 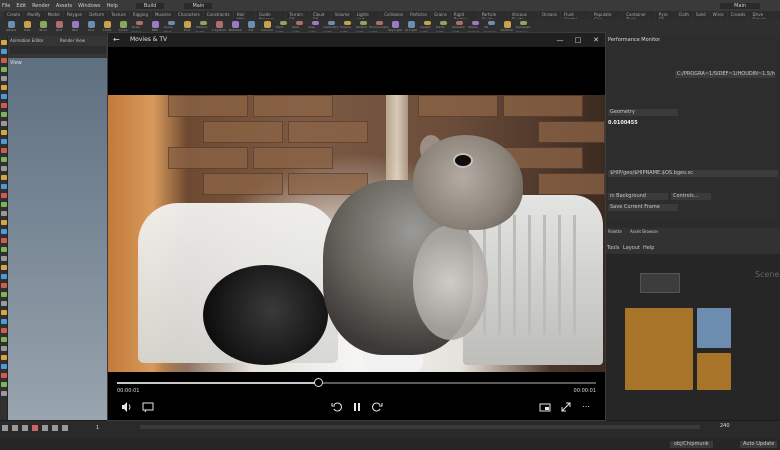 What do you see at coordinates (15, 428) in the screenshot?
I see `step-back-button` at bounding box center [15, 428].